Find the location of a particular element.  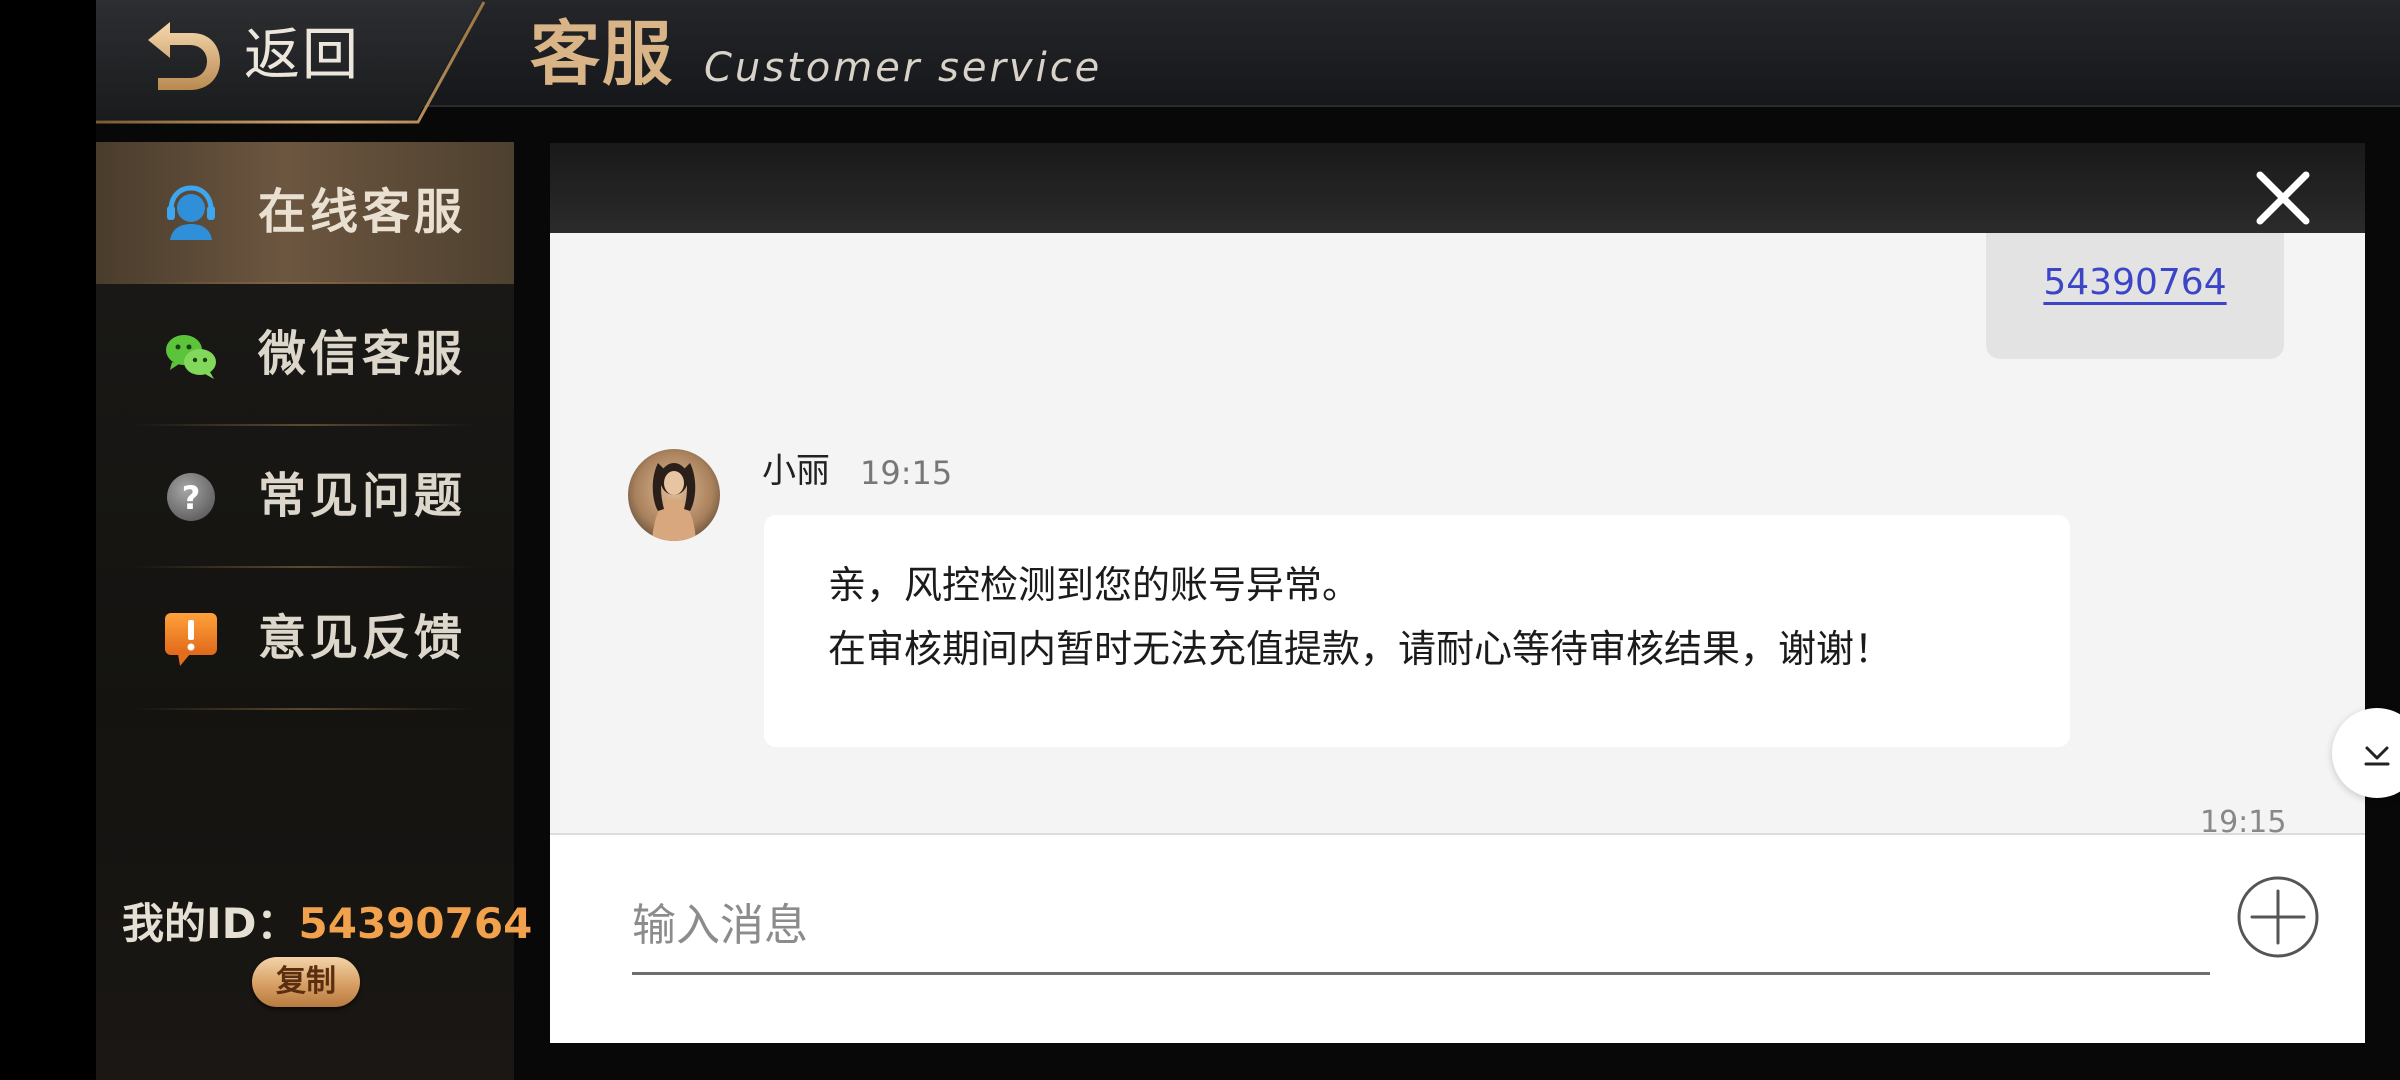

sidebar-item-faq: ? 常见问题 is located at coordinates (305, 497).